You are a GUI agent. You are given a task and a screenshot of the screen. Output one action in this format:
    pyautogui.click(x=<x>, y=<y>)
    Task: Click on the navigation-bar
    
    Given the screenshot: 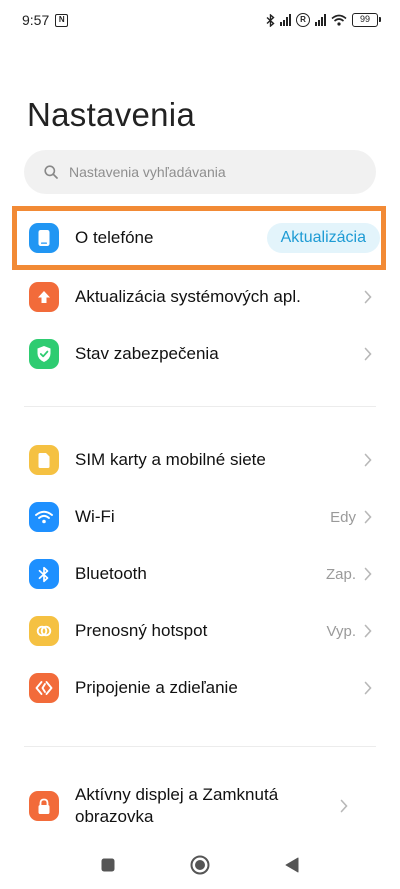 What is the action you would take?
    pyautogui.click(x=200, y=864)
    